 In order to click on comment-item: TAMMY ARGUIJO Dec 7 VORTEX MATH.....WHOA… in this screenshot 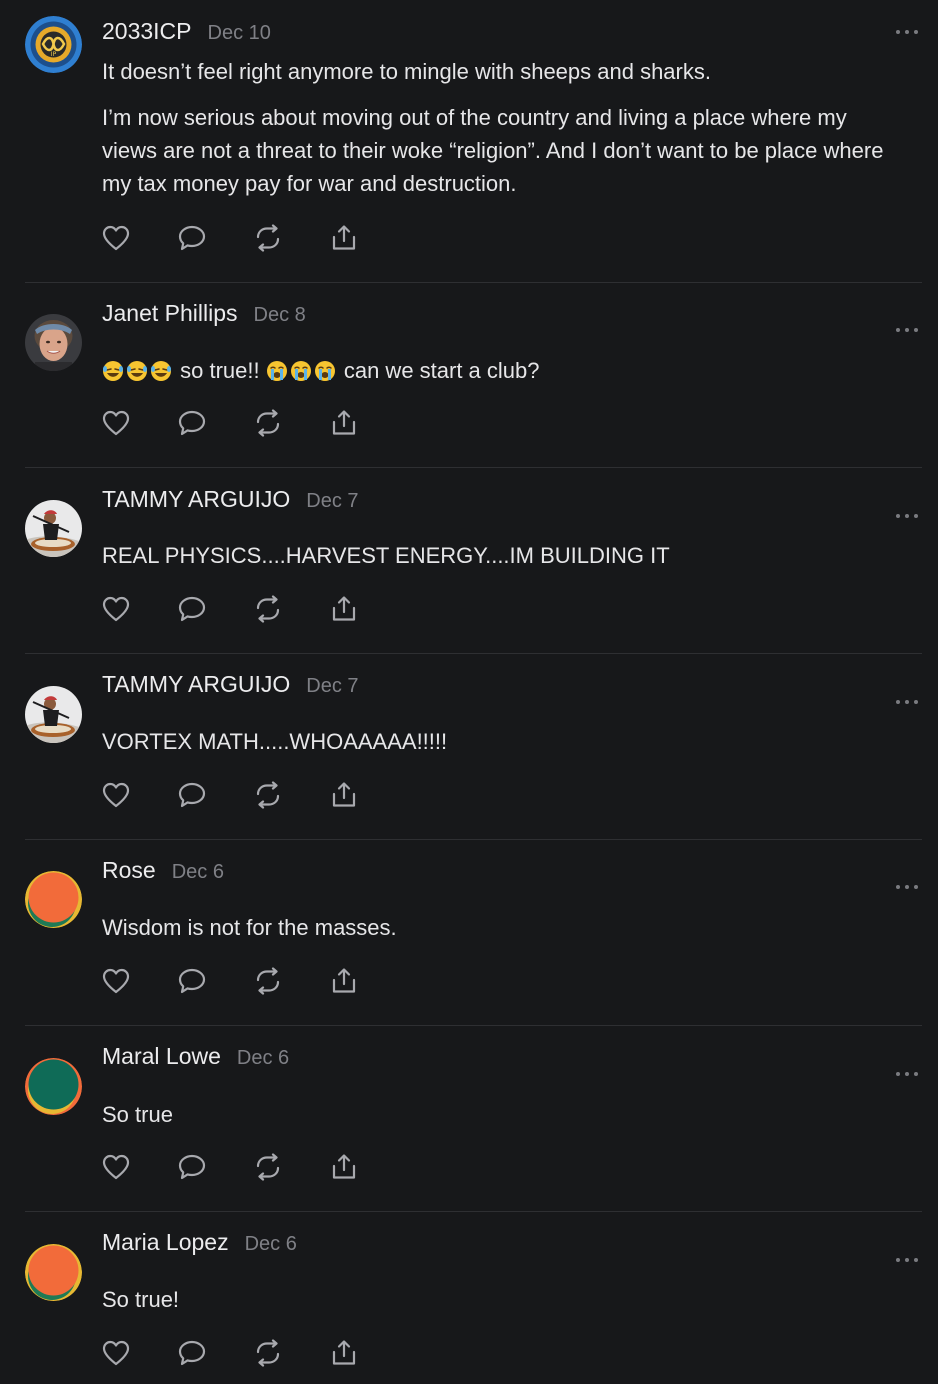, I will do `click(469, 747)`.